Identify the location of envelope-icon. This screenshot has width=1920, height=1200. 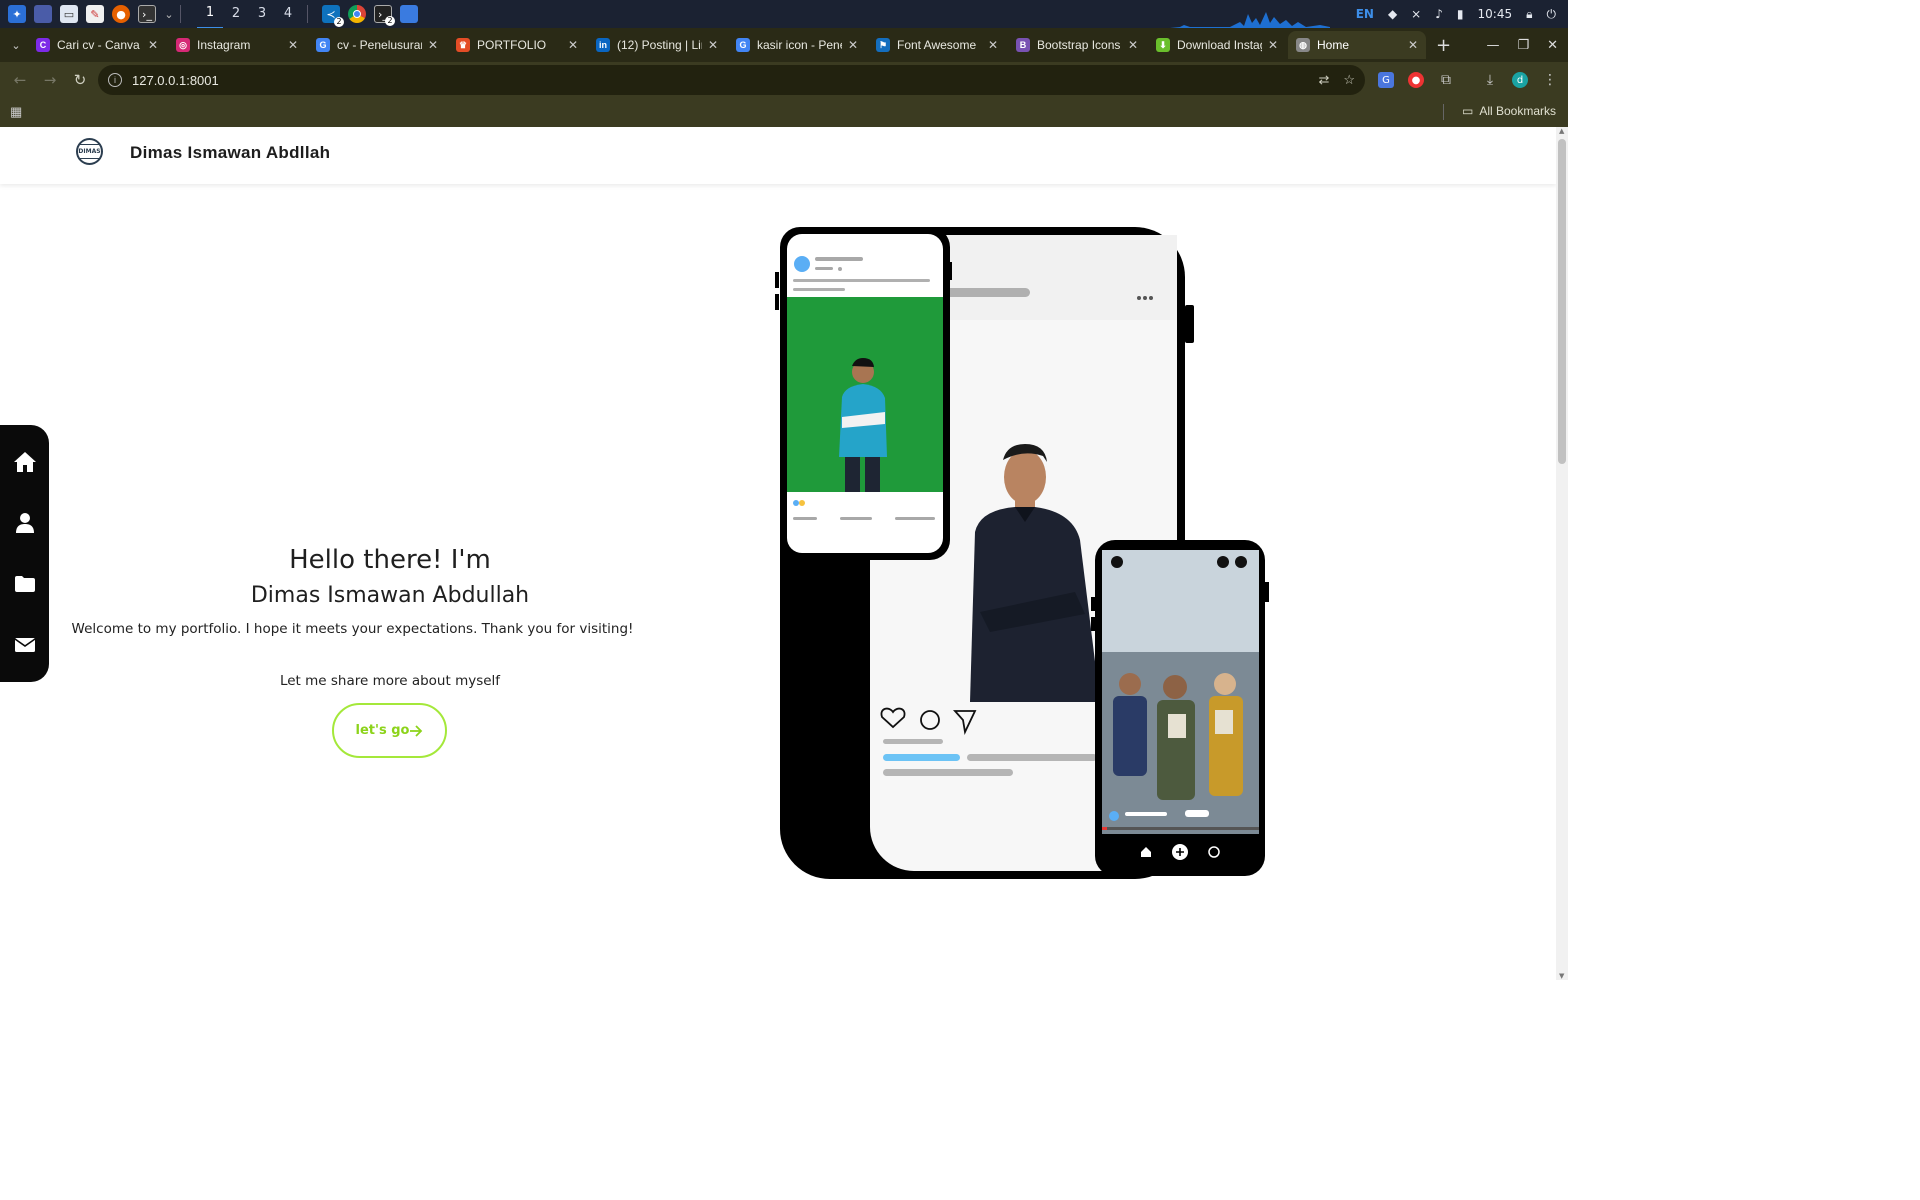
(24, 645).